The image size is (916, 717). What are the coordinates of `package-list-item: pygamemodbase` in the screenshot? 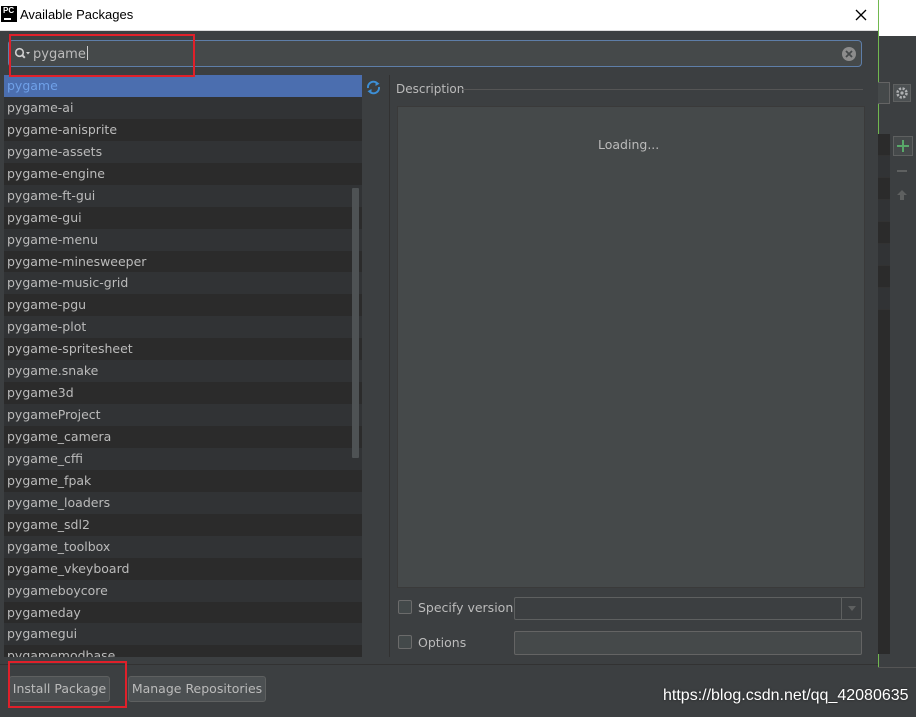 It's located at (183, 651).